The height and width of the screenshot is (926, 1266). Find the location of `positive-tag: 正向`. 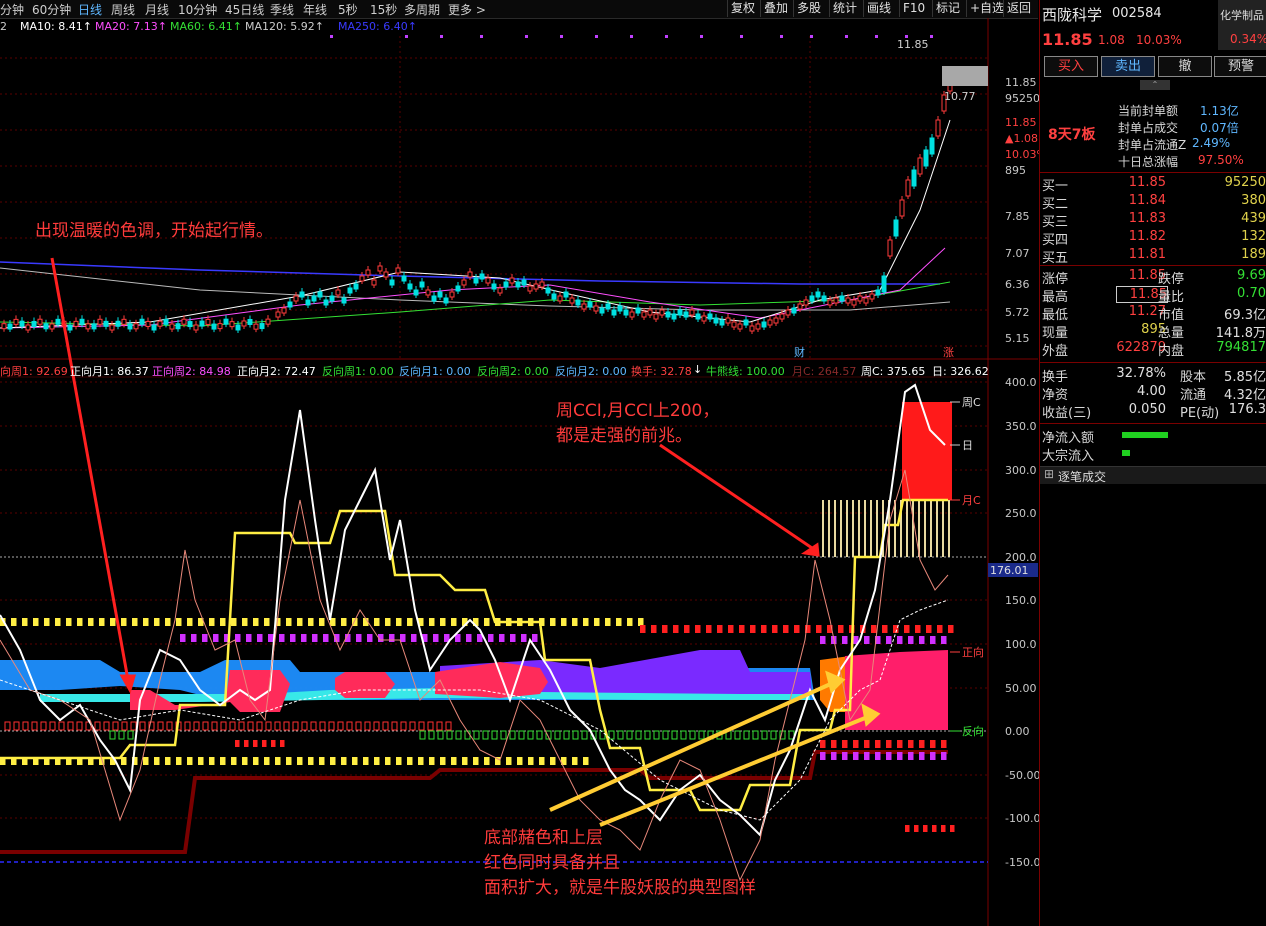

positive-tag: 正向 is located at coordinates (973, 652).